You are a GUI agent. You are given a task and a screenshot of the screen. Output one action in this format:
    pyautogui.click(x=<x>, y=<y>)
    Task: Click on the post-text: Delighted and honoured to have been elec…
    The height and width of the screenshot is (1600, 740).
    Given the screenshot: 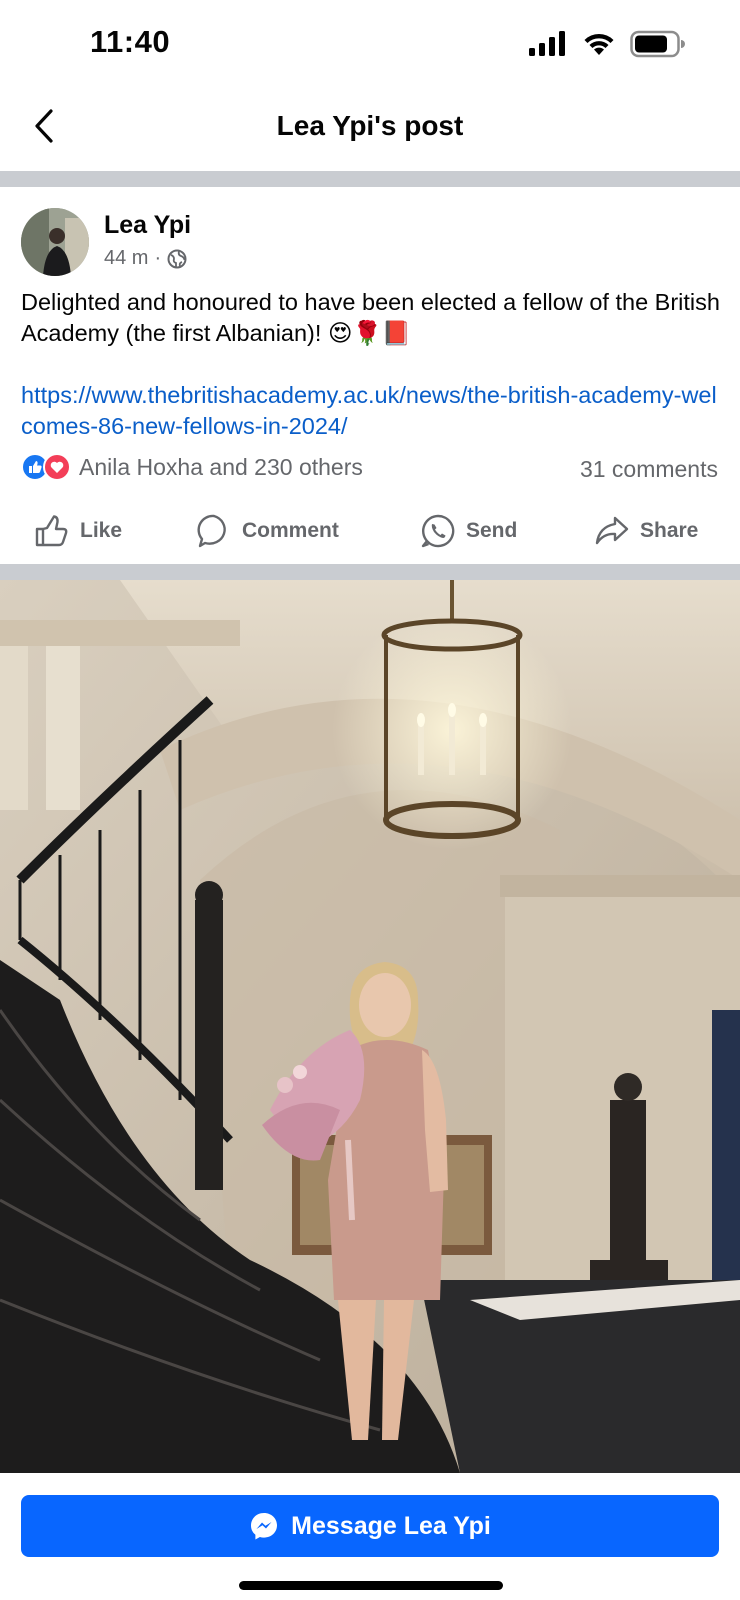 What is the action you would take?
    pyautogui.click(x=370, y=317)
    